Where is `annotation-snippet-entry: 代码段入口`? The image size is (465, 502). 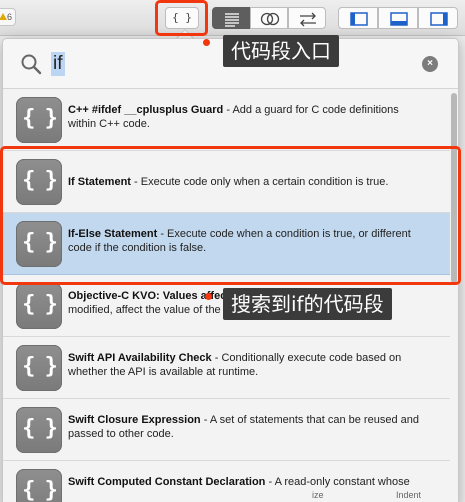
annotation-snippet-entry: 代码段入口 is located at coordinates (281, 51).